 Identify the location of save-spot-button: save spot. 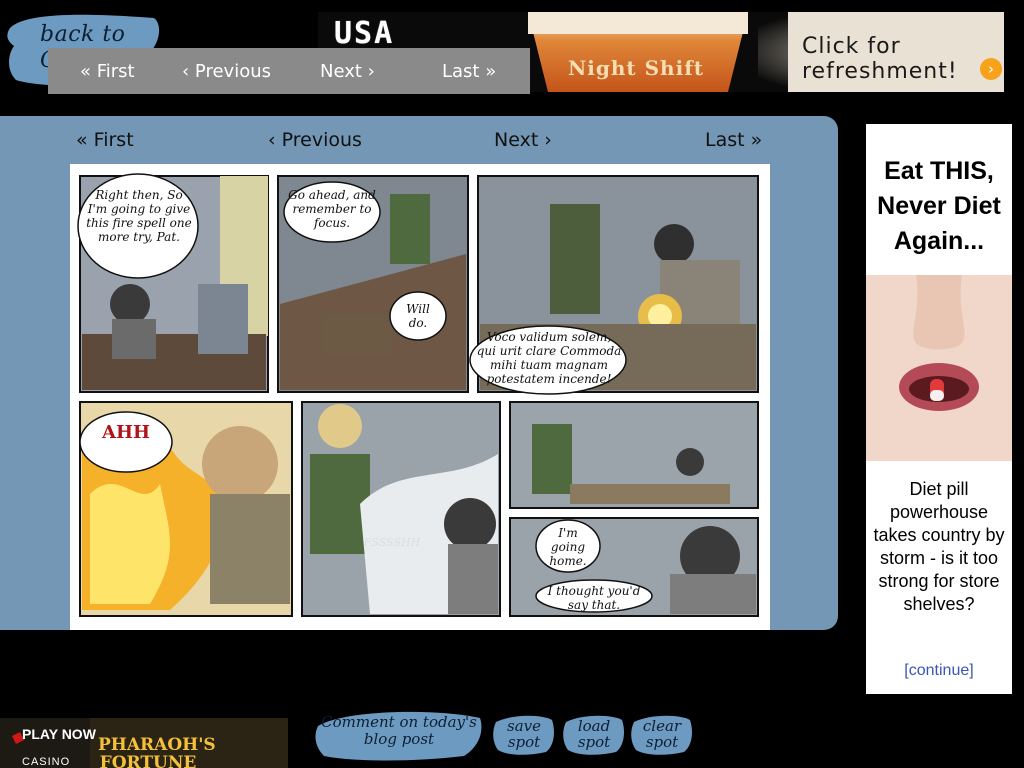
(524, 734).